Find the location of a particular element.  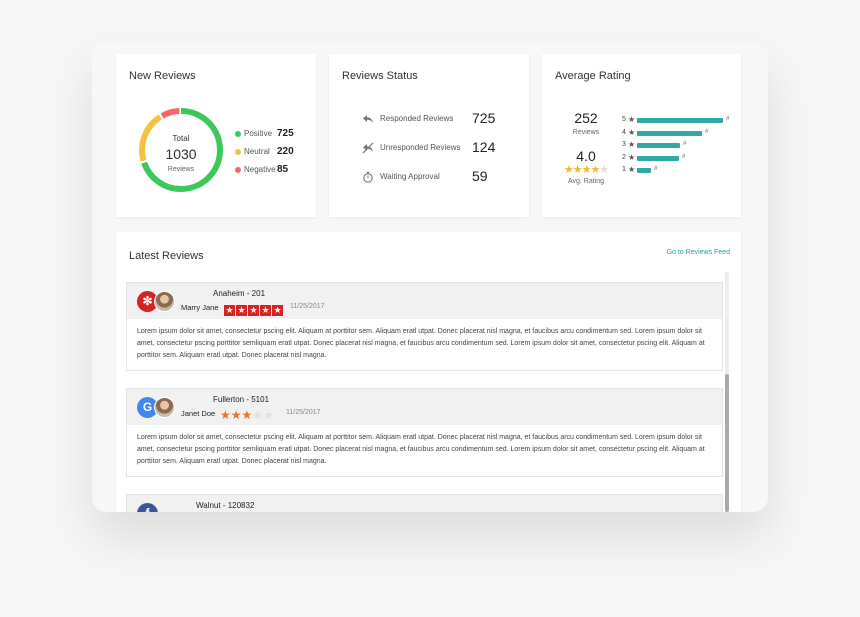

distribution-star-label: 3 is located at coordinates (624, 144).